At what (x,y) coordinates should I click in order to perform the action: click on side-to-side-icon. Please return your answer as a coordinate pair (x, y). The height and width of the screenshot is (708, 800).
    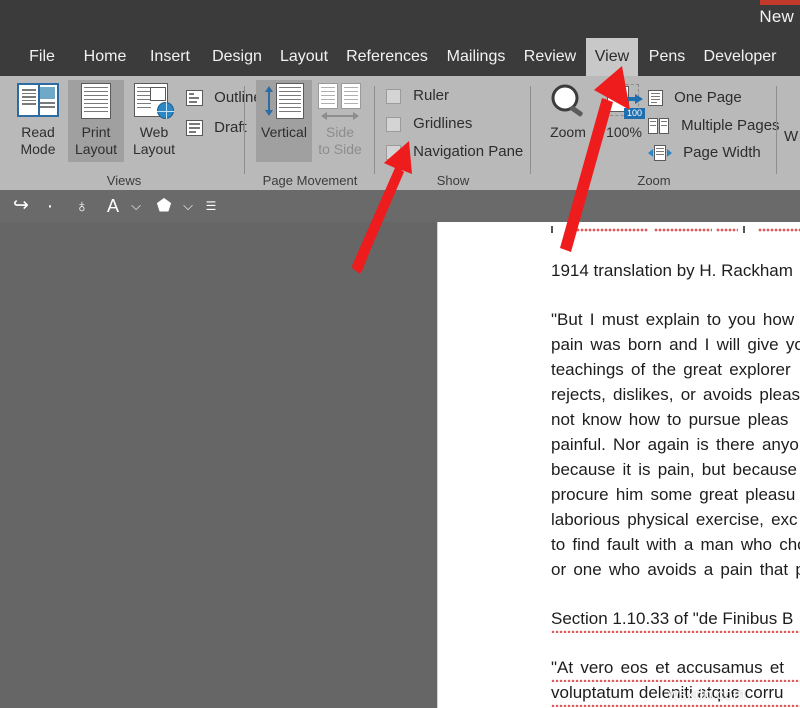
    Looking at the image, I should click on (340, 103).